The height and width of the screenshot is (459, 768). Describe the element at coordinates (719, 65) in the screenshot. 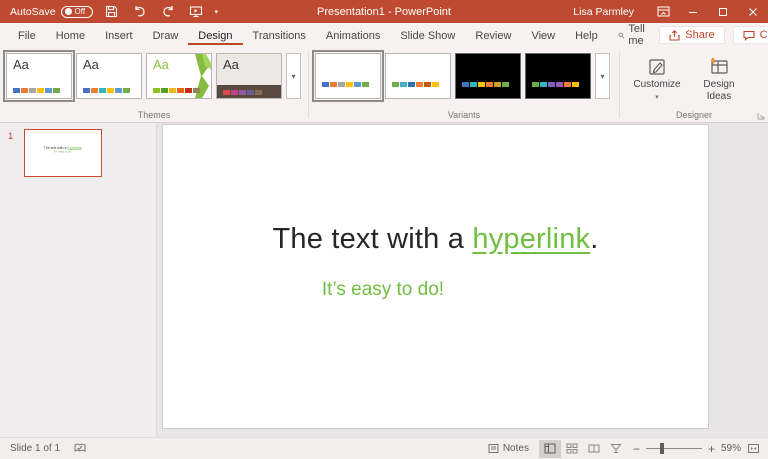

I see `design-ideas-icon` at that location.